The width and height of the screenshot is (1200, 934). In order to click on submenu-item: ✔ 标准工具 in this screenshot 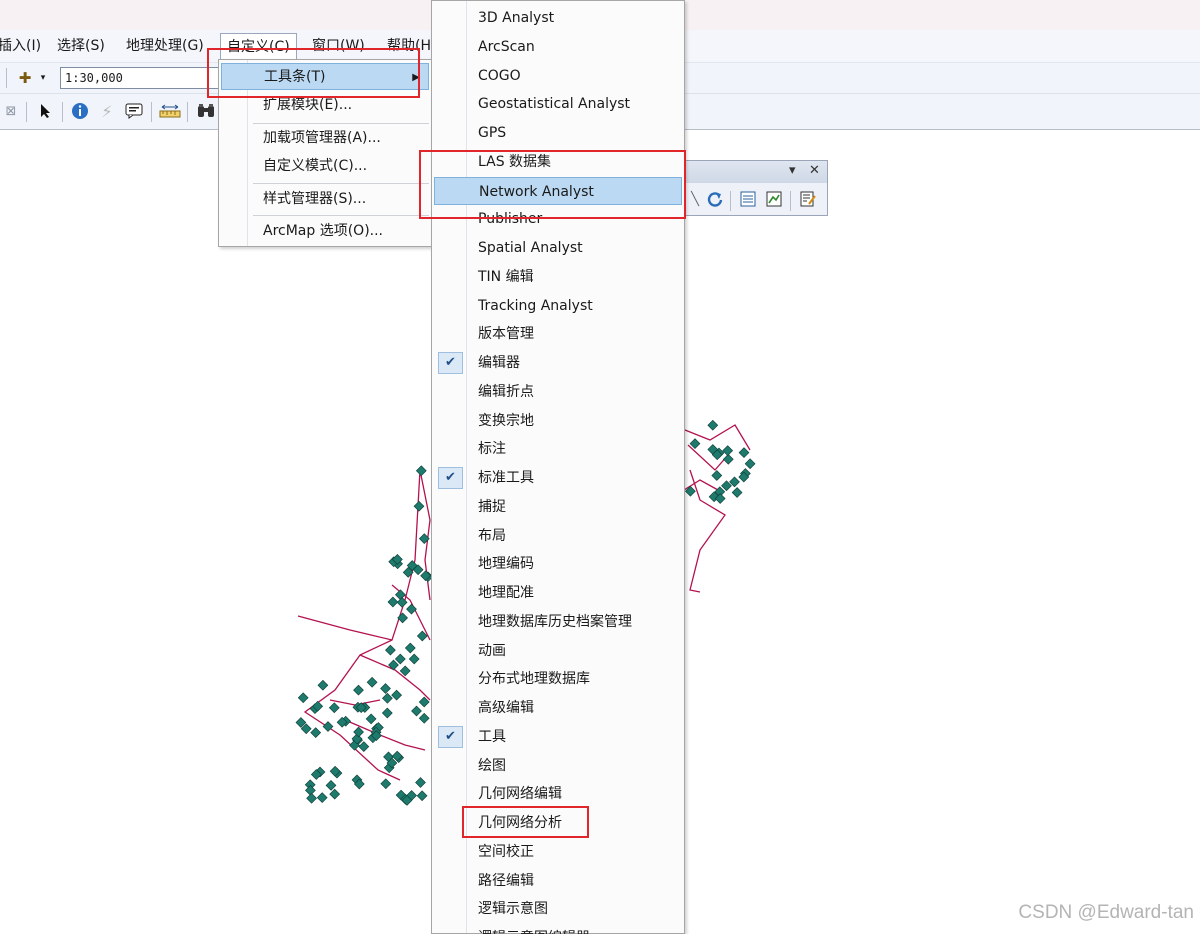, I will do `click(558, 478)`.